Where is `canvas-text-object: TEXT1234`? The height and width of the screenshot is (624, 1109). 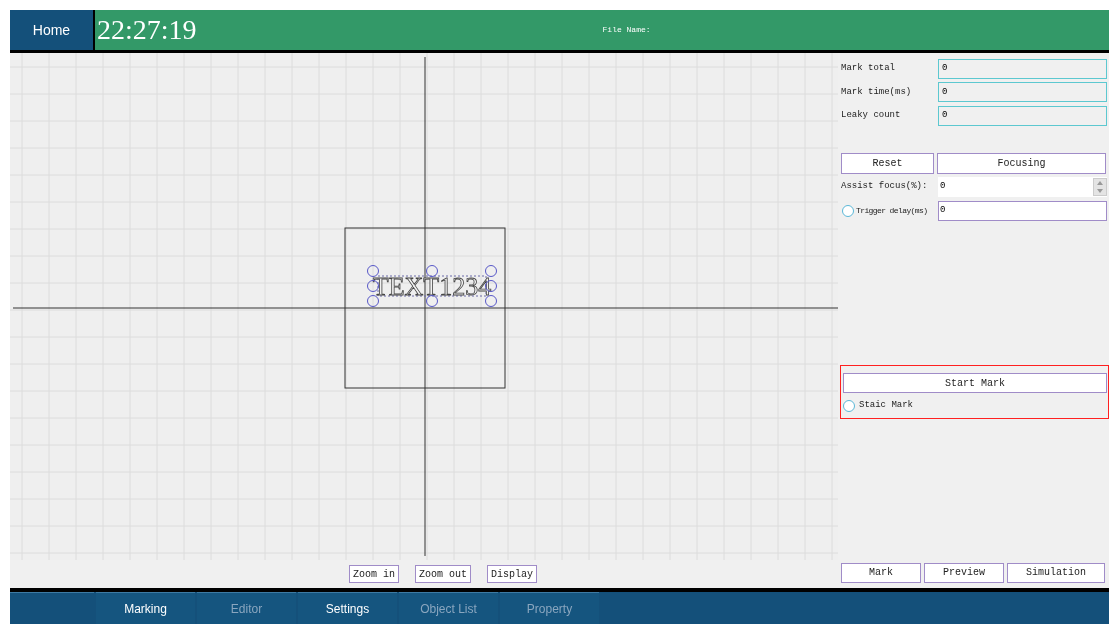
canvas-text-object: TEXT1234 is located at coordinates (432, 286).